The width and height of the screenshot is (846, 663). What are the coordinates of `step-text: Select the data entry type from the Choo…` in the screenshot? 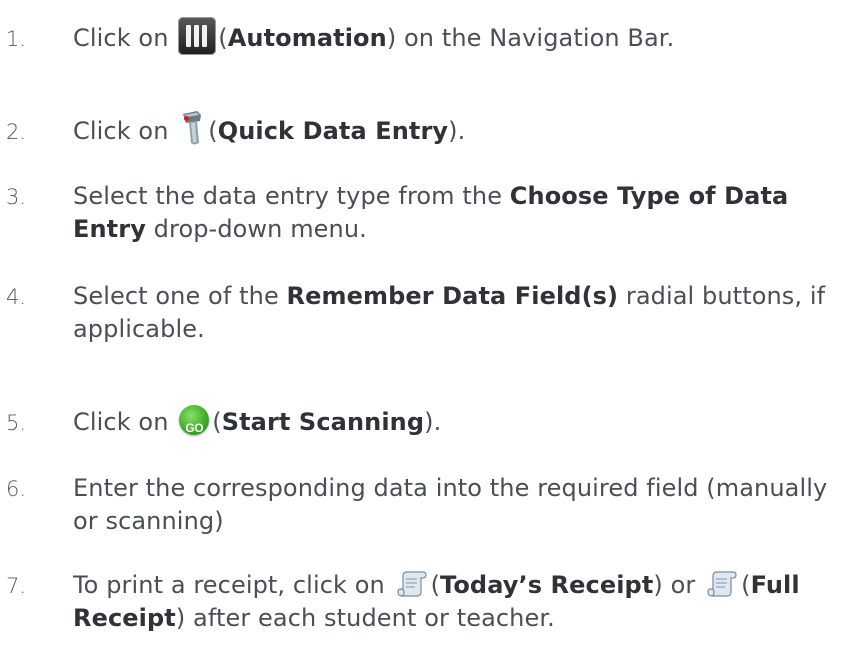 It's located at (431, 212).